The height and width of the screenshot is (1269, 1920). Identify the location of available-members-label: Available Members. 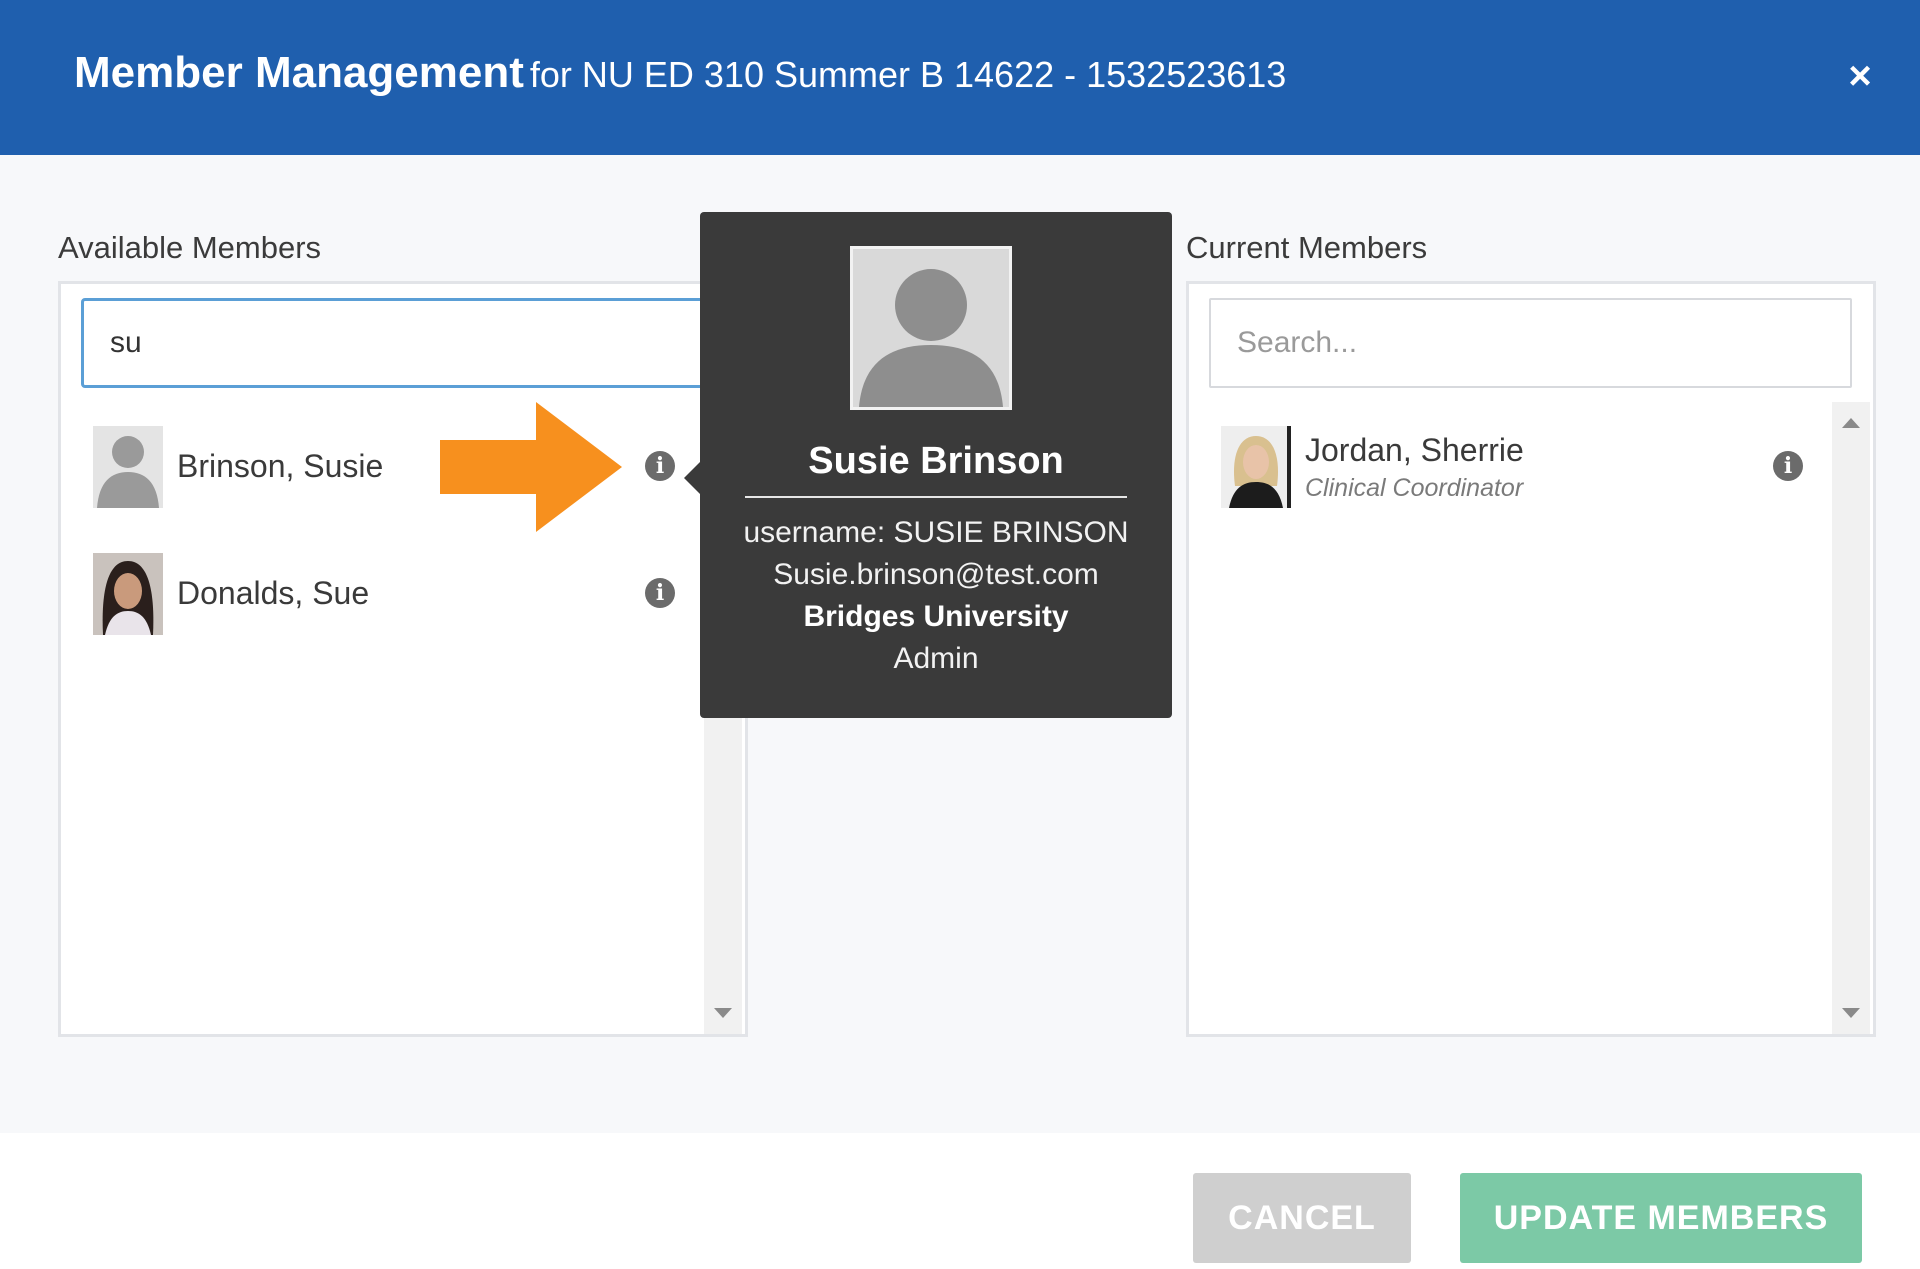
(190, 247).